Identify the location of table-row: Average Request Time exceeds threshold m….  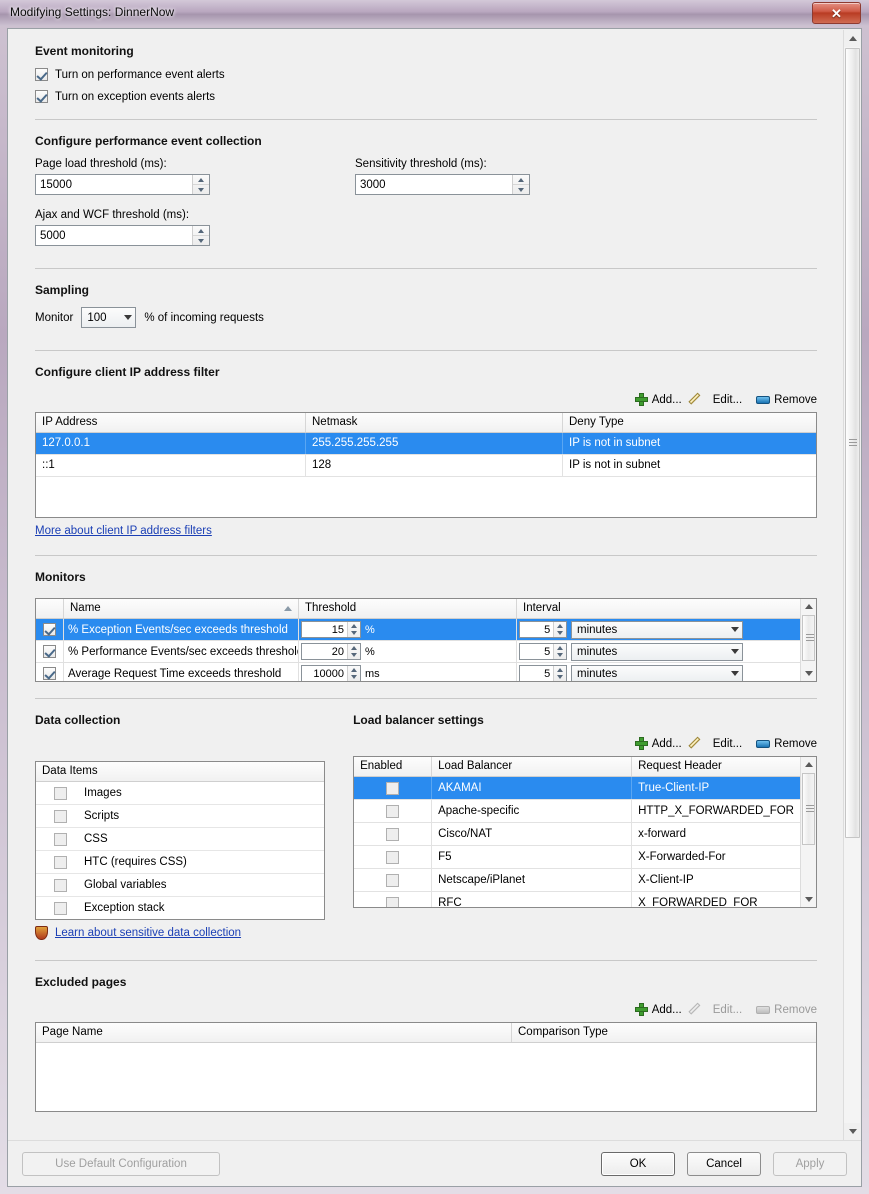
(418, 672).